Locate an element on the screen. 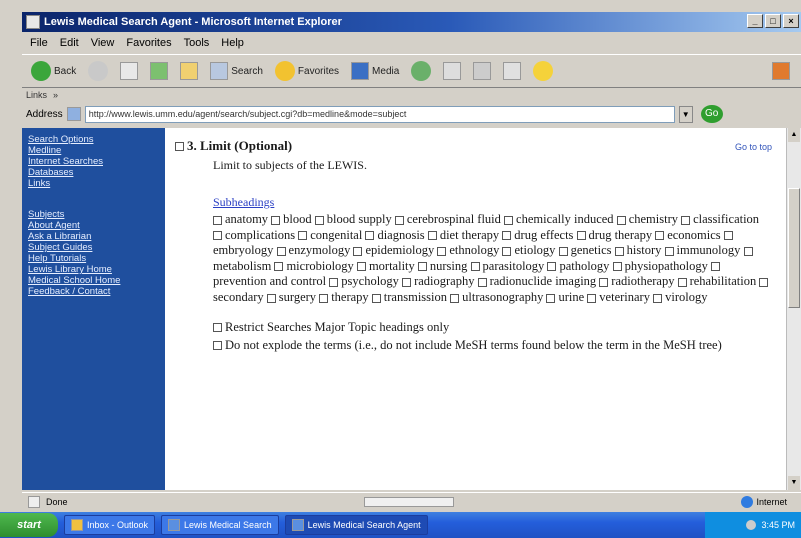 Image resolution: width=801 pixels, height=538 pixels. stop-button is located at coordinates (129, 71).